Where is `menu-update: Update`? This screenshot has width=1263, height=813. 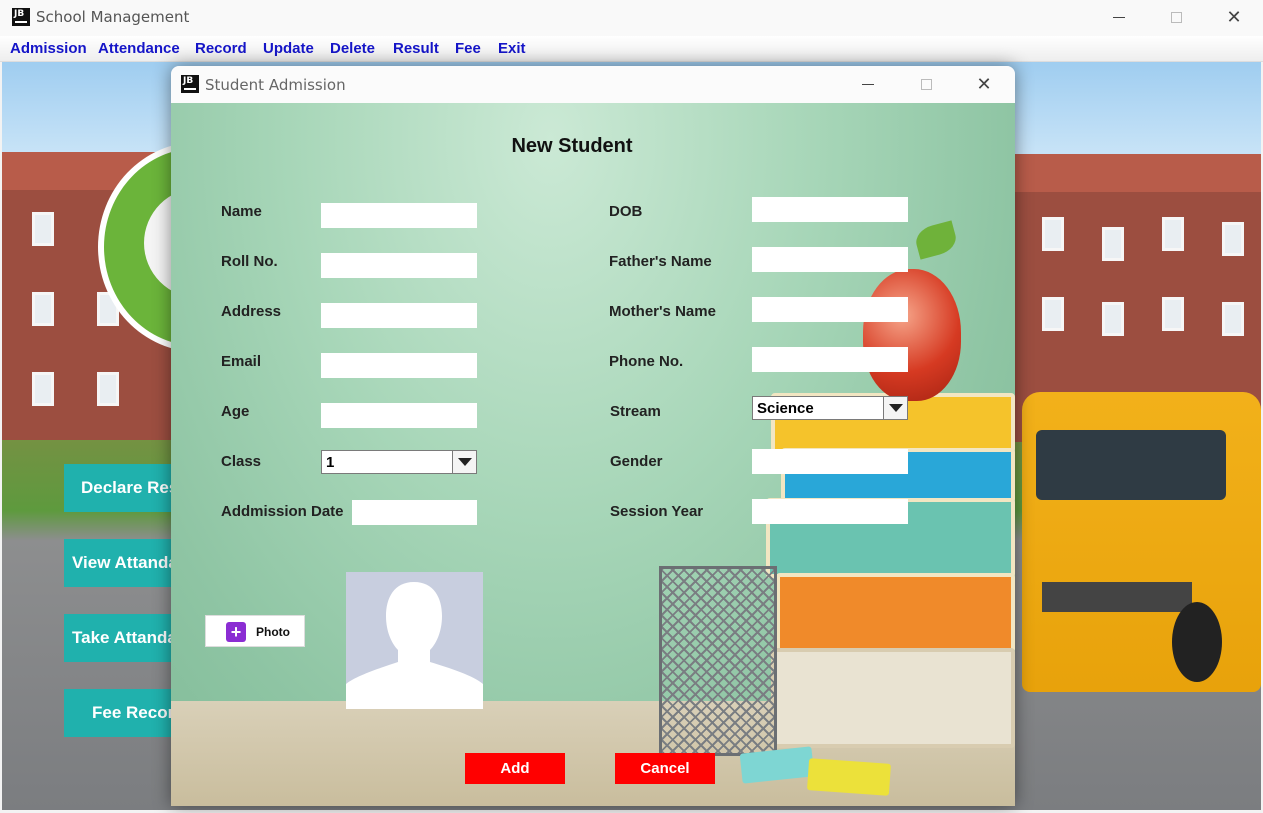 menu-update: Update is located at coordinates (288, 48).